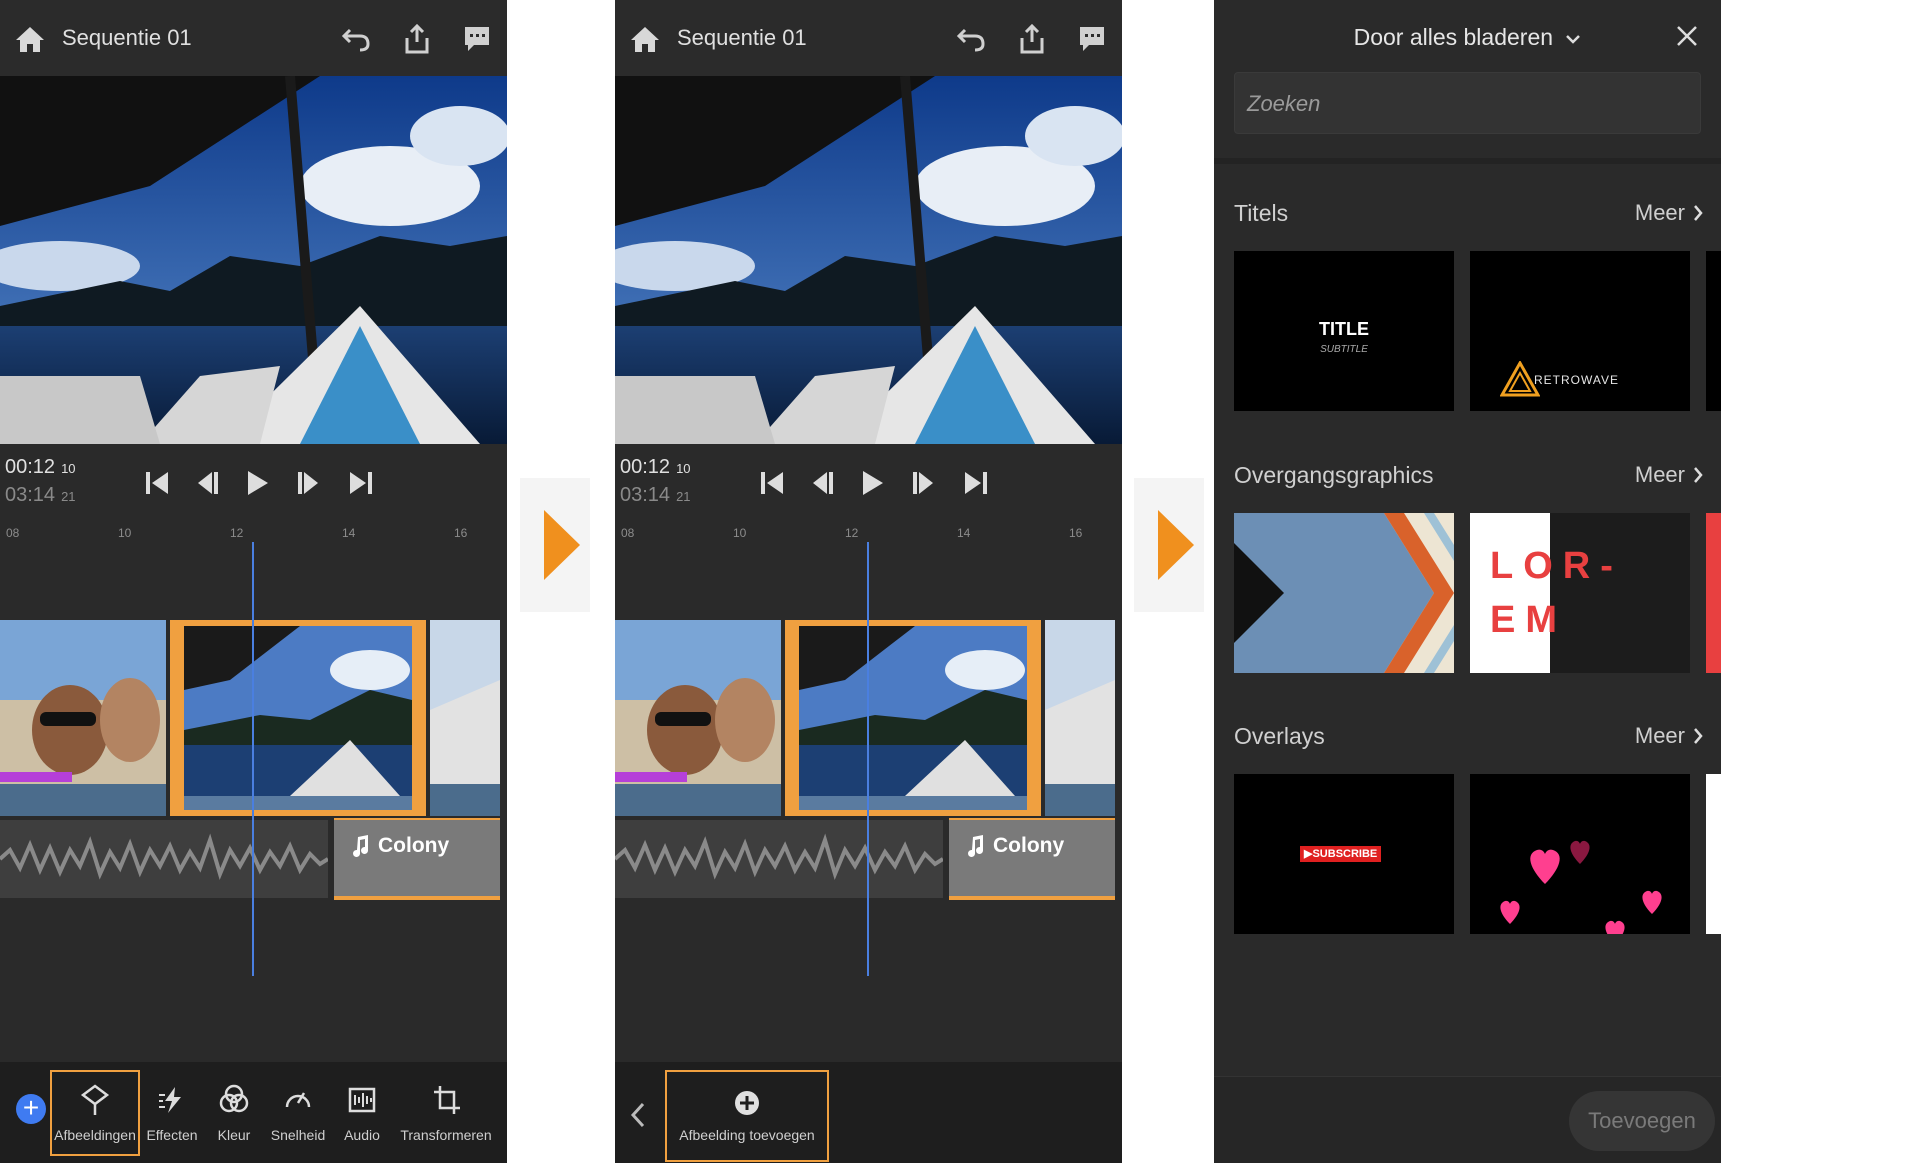 The height and width of the screenshot is (1163, 1920). Describe the element at coordinates (852, 533) in the screenshot. I see `ruler-tick: 12` at that location.